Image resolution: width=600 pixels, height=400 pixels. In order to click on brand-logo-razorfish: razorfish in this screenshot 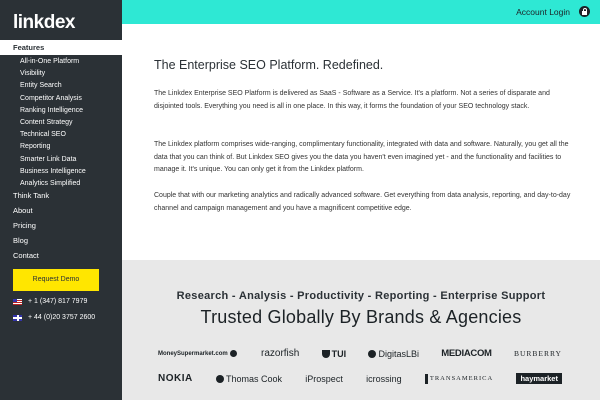, I will do `click(280, 353)`.